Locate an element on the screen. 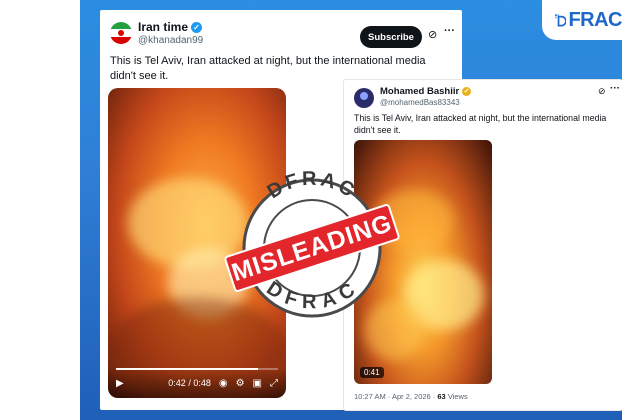 The width and height of the screenshot is (622, 420). author-avatar is located at coordinates (364, 98).